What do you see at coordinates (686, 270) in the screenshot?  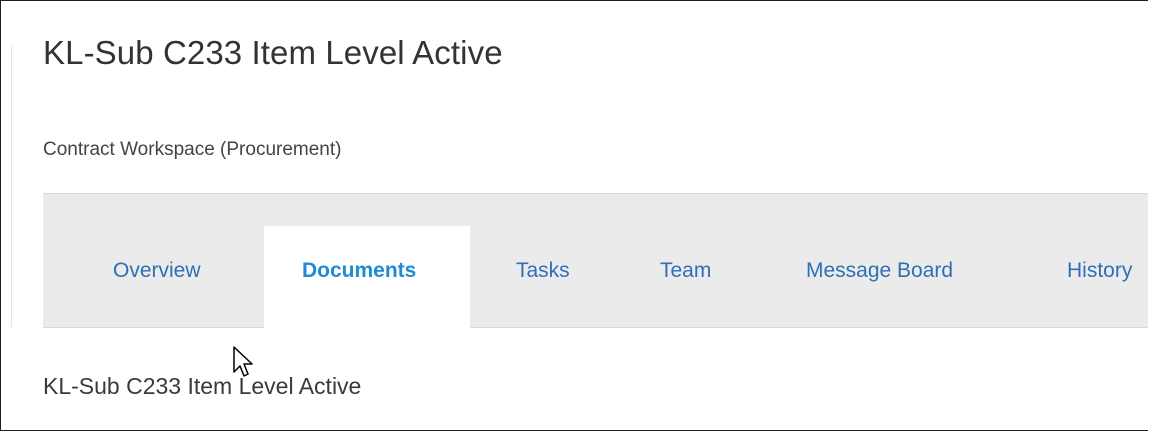 I see `tab-label: Team` at bounding box center [686, 270].